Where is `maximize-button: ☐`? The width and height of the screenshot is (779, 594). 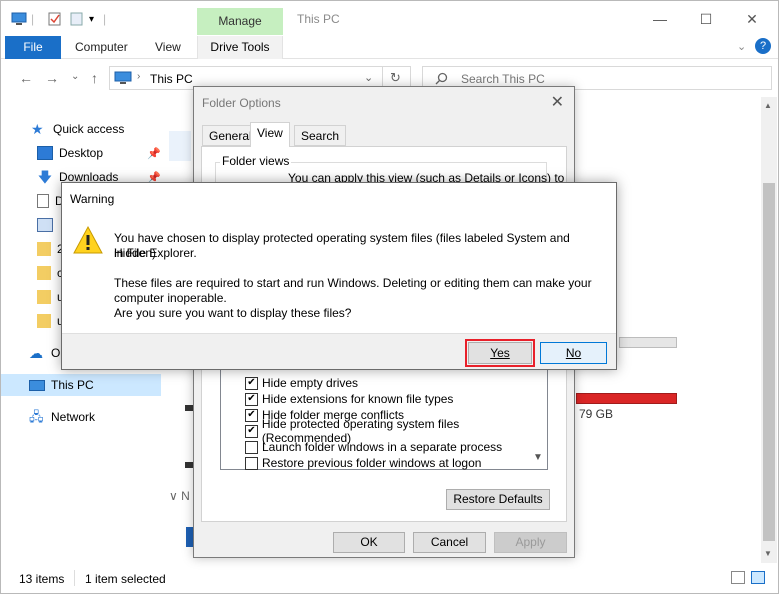 maximize-button: ☐ is located at coordinates (706, 19).